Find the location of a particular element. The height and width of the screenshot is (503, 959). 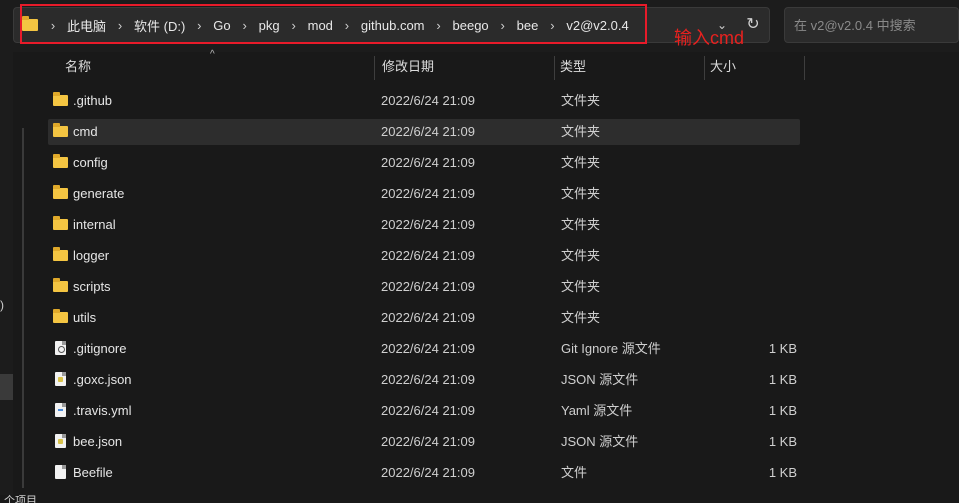

file-row: logger 2022/6/24 21:09 文件夹 is located at coordinates (424, 256).